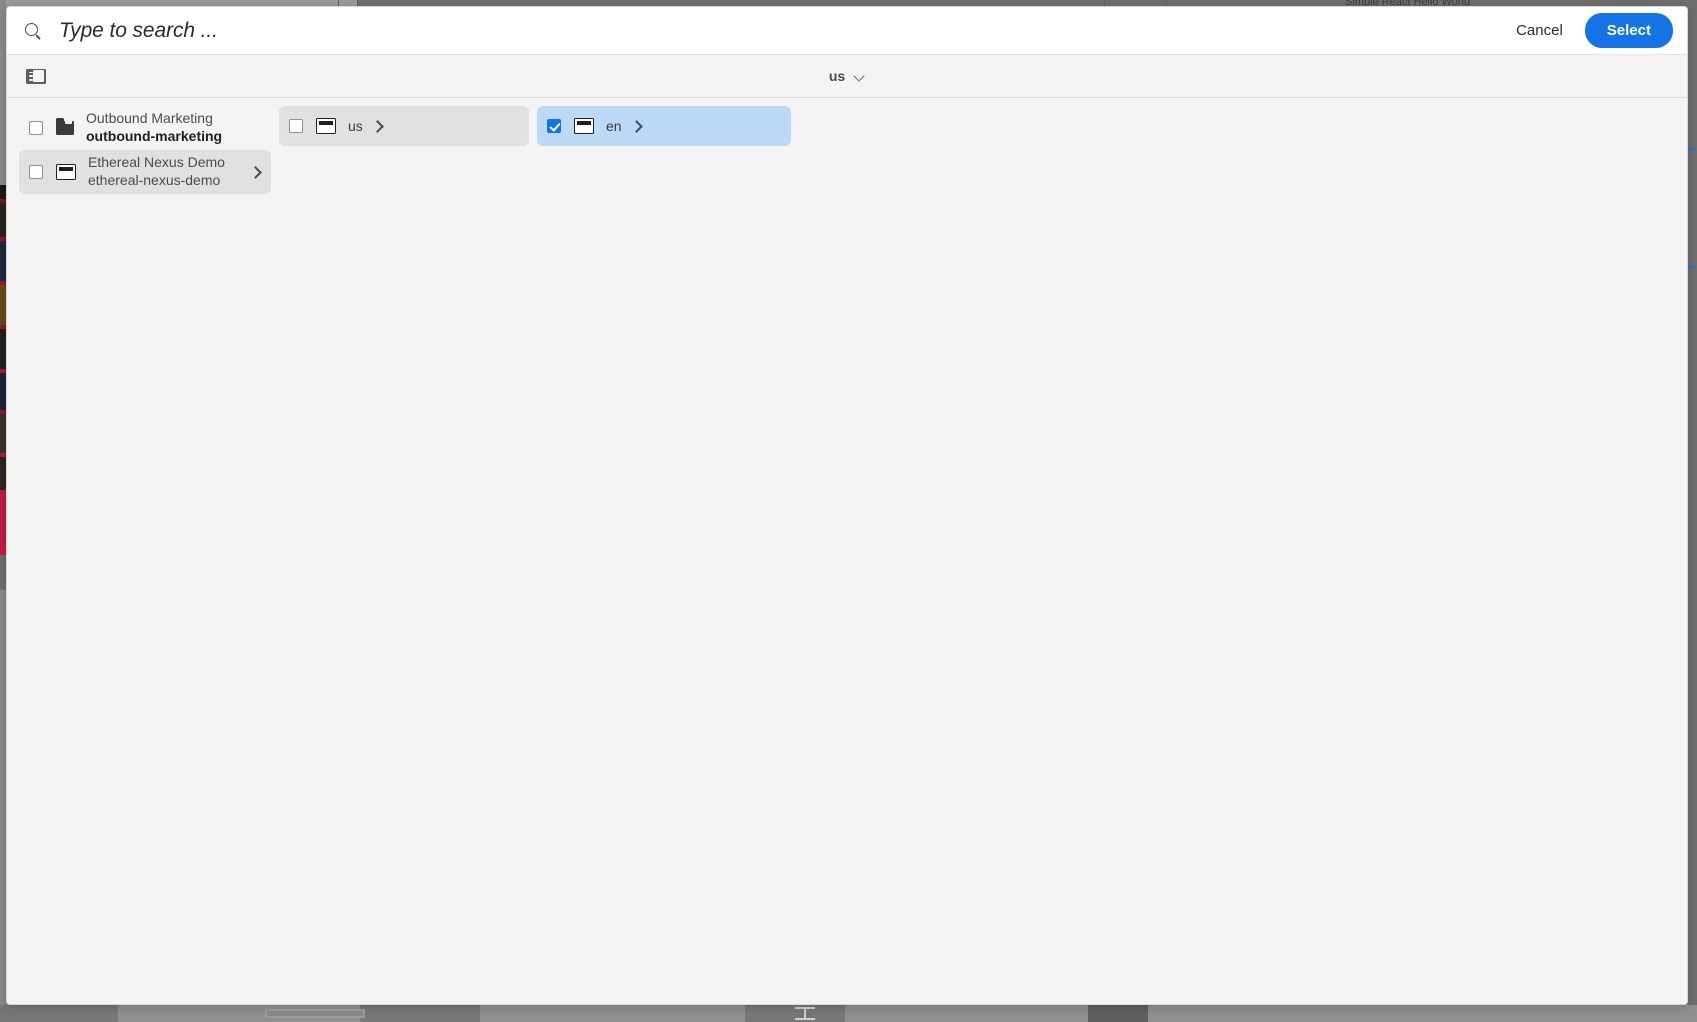 The height and width of the screenshot is (1022, 1697). I want to click on list-item: Ethereal Nexus Demo ethereal-nexus-demo, so click(145, 172).